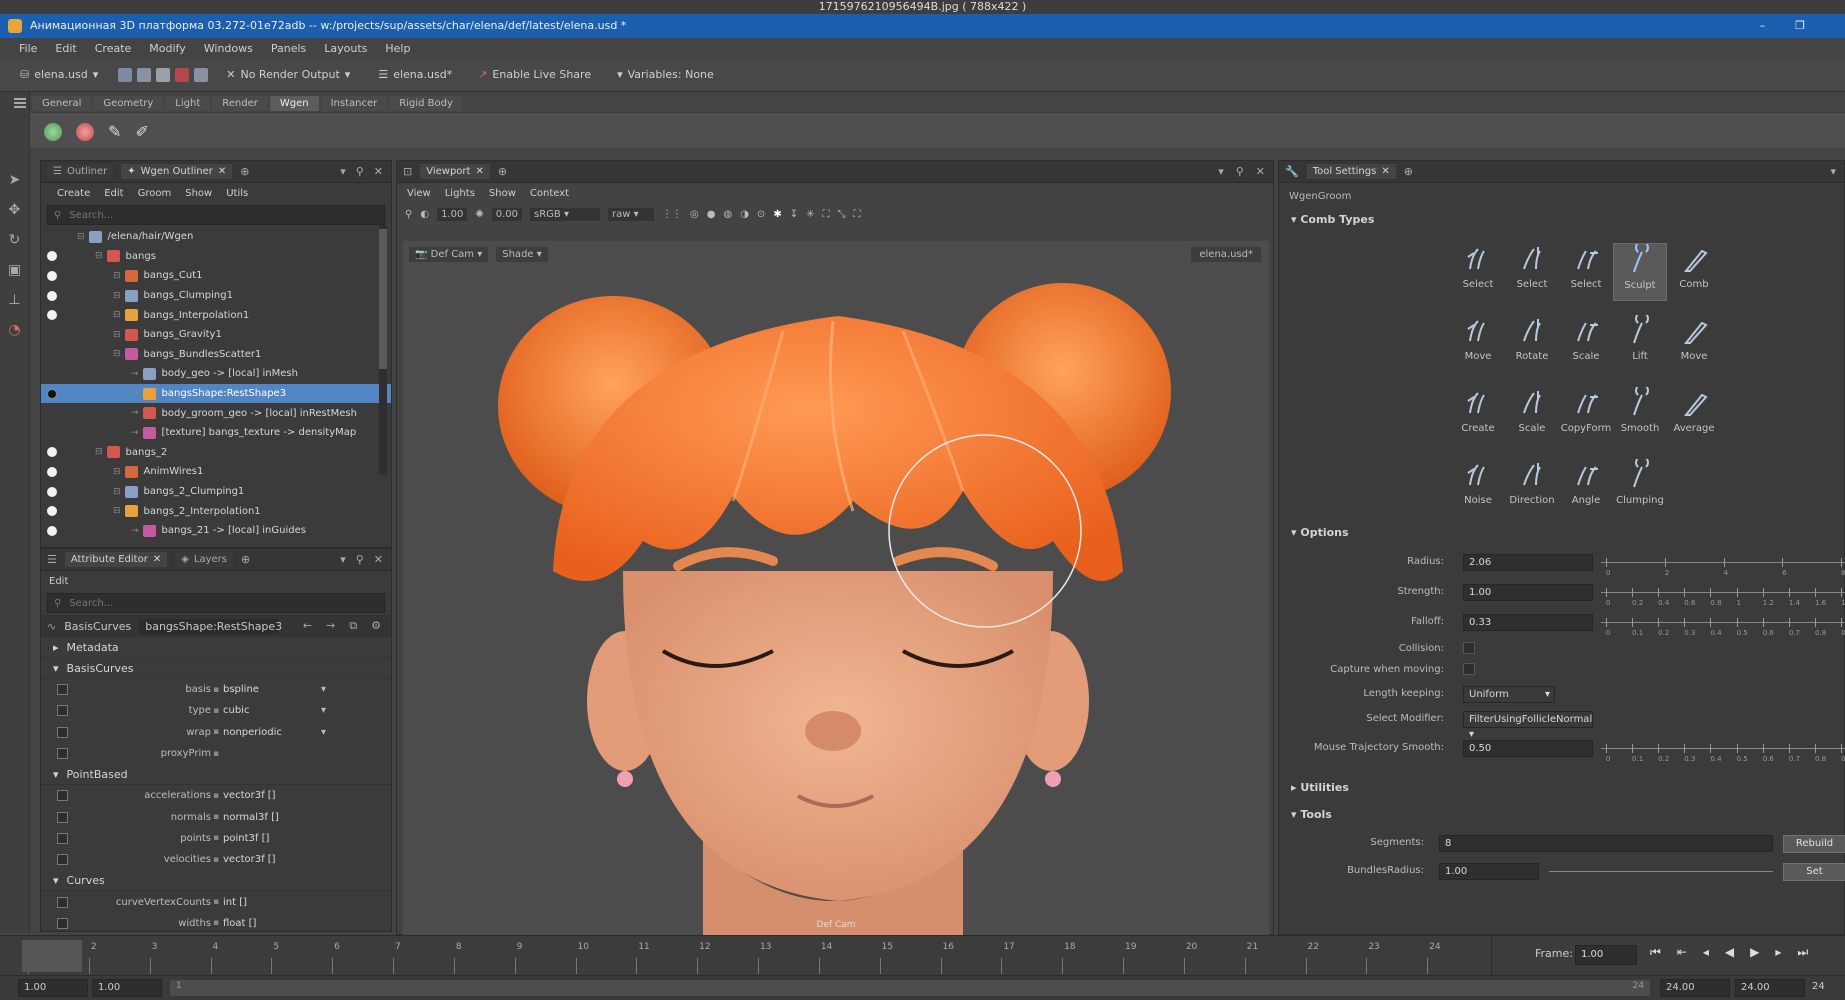 The width and height of the screenshot is (1845, 1000). Describe the element at coordinates (216, 531) in the screenshot. I see `tree-row: → bangs_21 -> [local] inGuides` at that location.